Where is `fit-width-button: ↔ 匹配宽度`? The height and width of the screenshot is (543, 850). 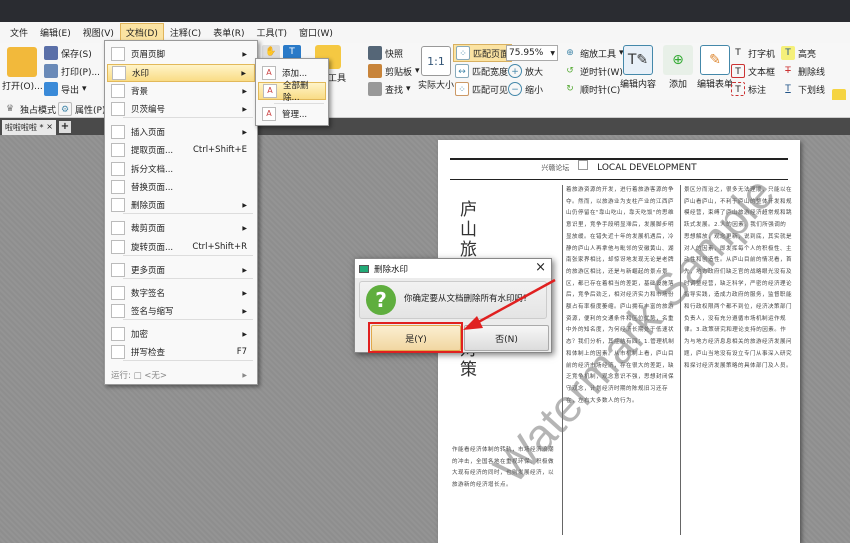
fit-width-button: ↔ 匹配宽度 is located at coordinates (481, 71).